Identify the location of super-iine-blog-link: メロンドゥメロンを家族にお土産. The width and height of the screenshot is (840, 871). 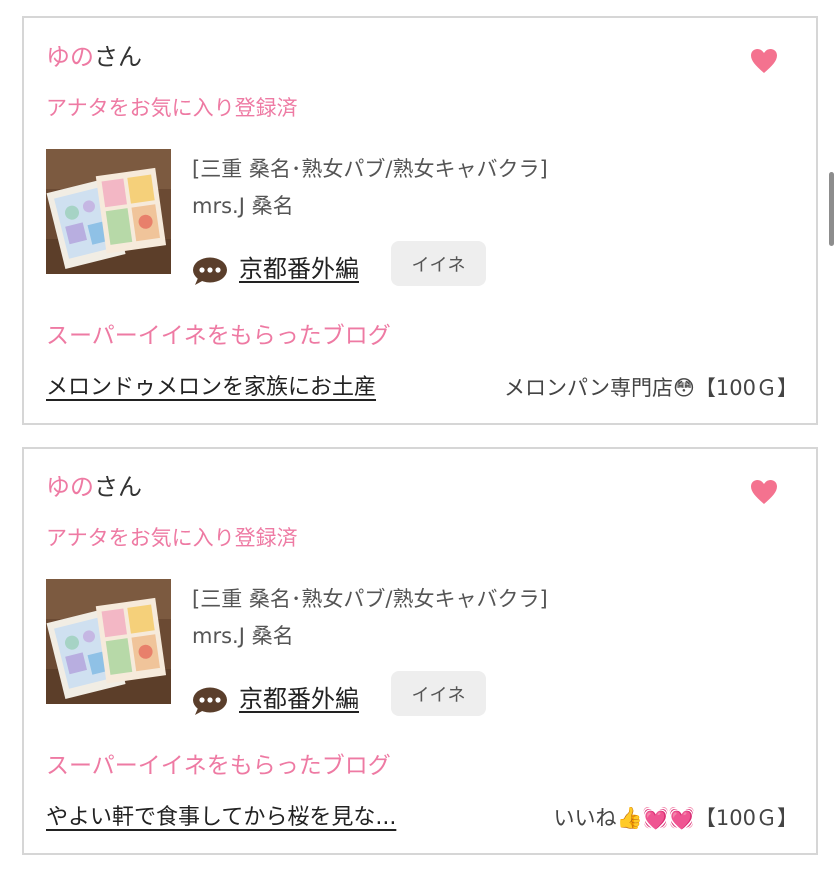
(211, 388).